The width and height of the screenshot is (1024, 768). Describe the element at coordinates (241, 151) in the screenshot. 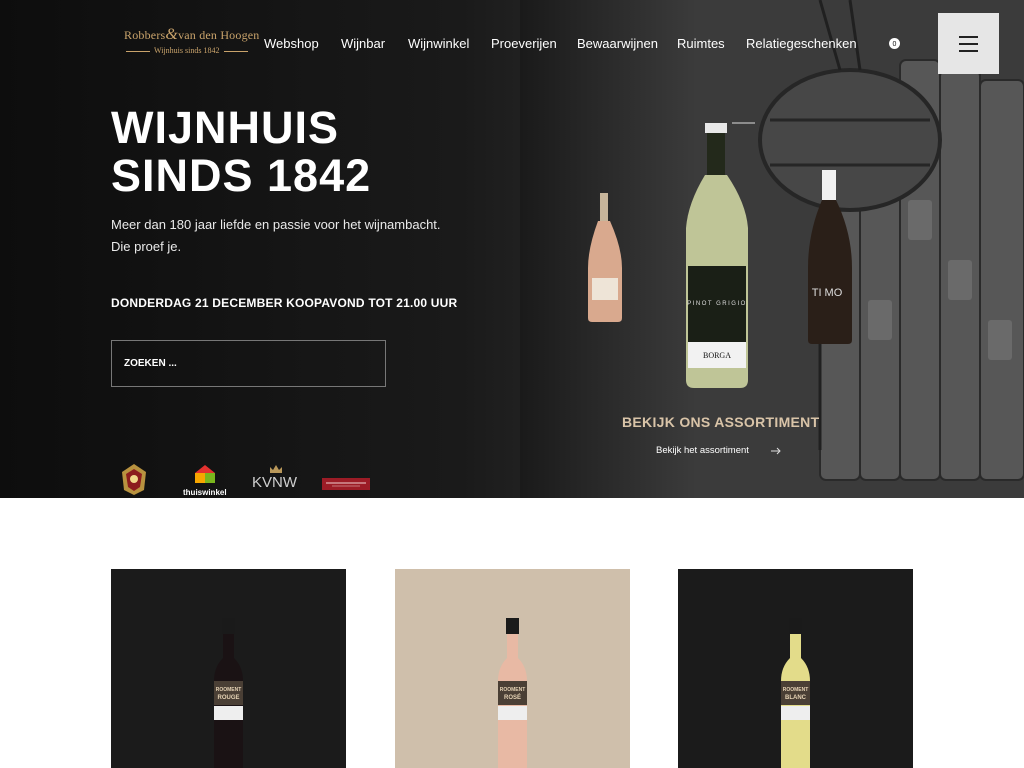

I see `hero-title: WIJNHUIS SINDS 1842` at that location.